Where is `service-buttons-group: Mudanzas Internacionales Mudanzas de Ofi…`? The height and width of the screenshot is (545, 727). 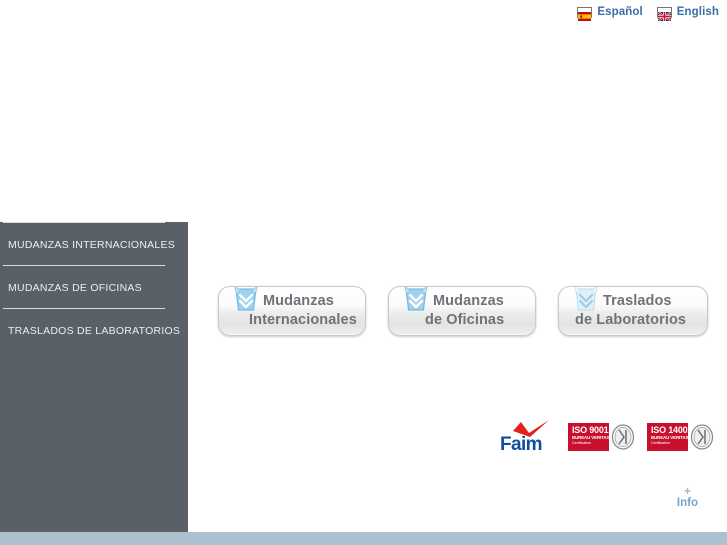
service-buttons-group: Mudanzas Internacionales Mudanzas de Ofi… is located at coordinates (468, 313).